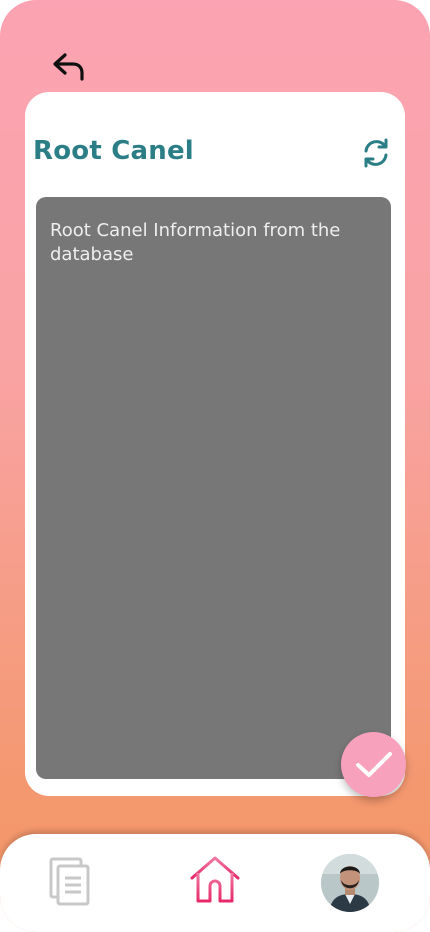  I want to click on nav-home, so click(215, 880).